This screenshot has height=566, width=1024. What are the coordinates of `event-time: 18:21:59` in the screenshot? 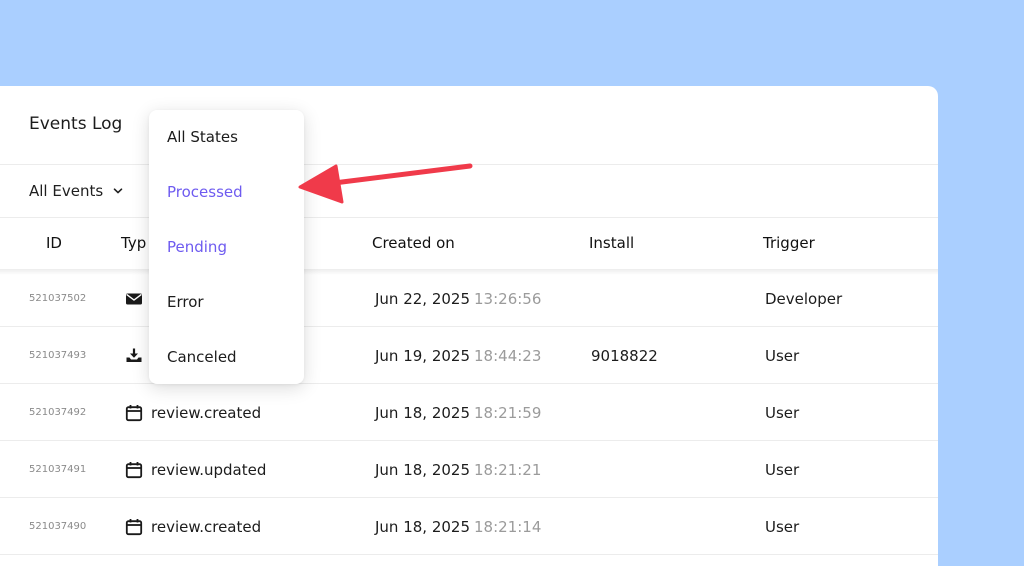 It's located at (508, 412).